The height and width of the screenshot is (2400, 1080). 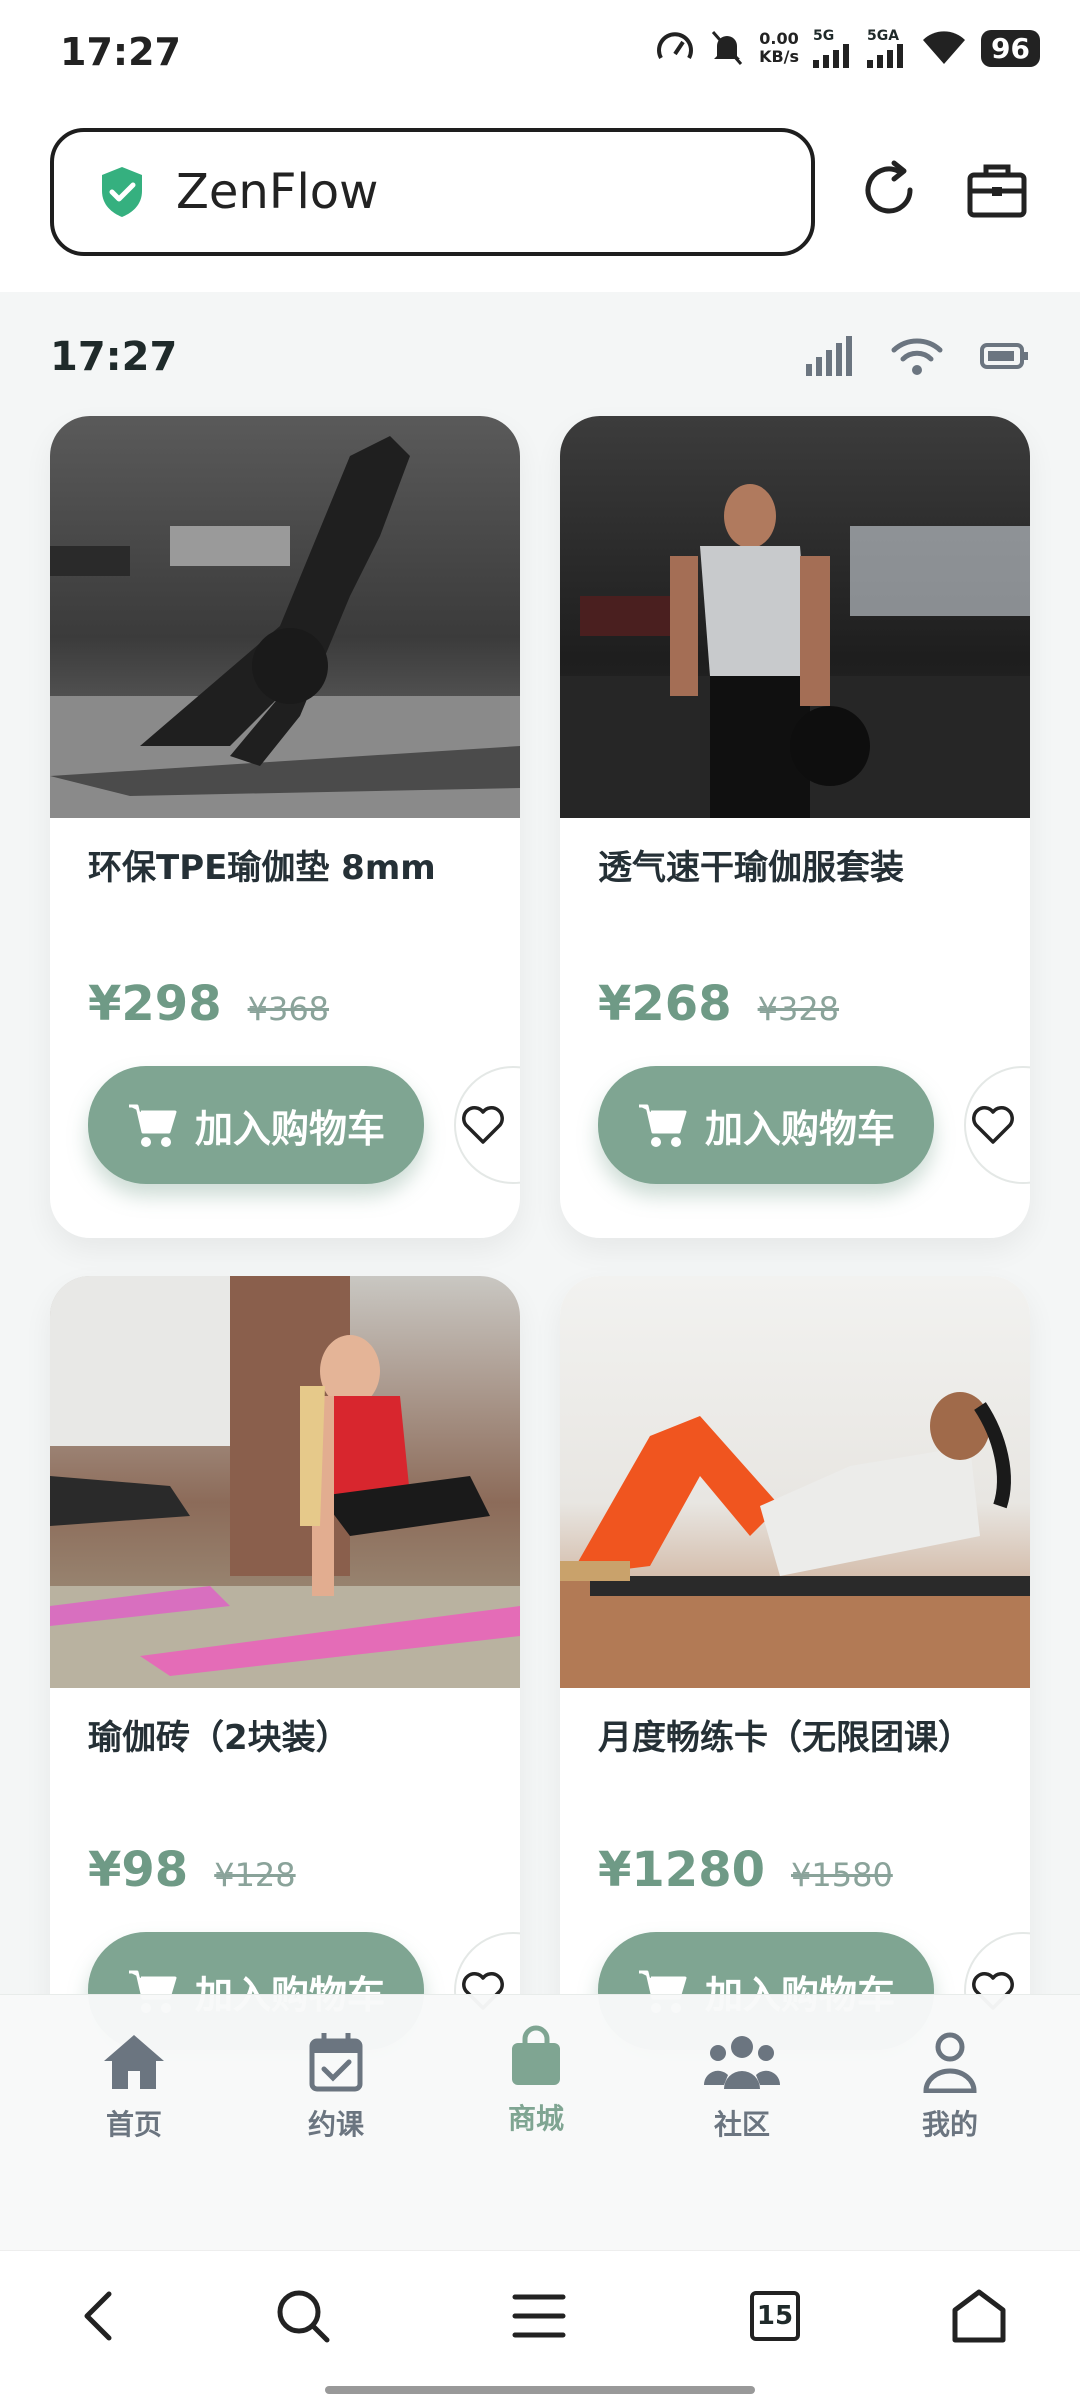 I want to click on price-row: ¥1280 ¥1580, so click(x=745, y=1870).